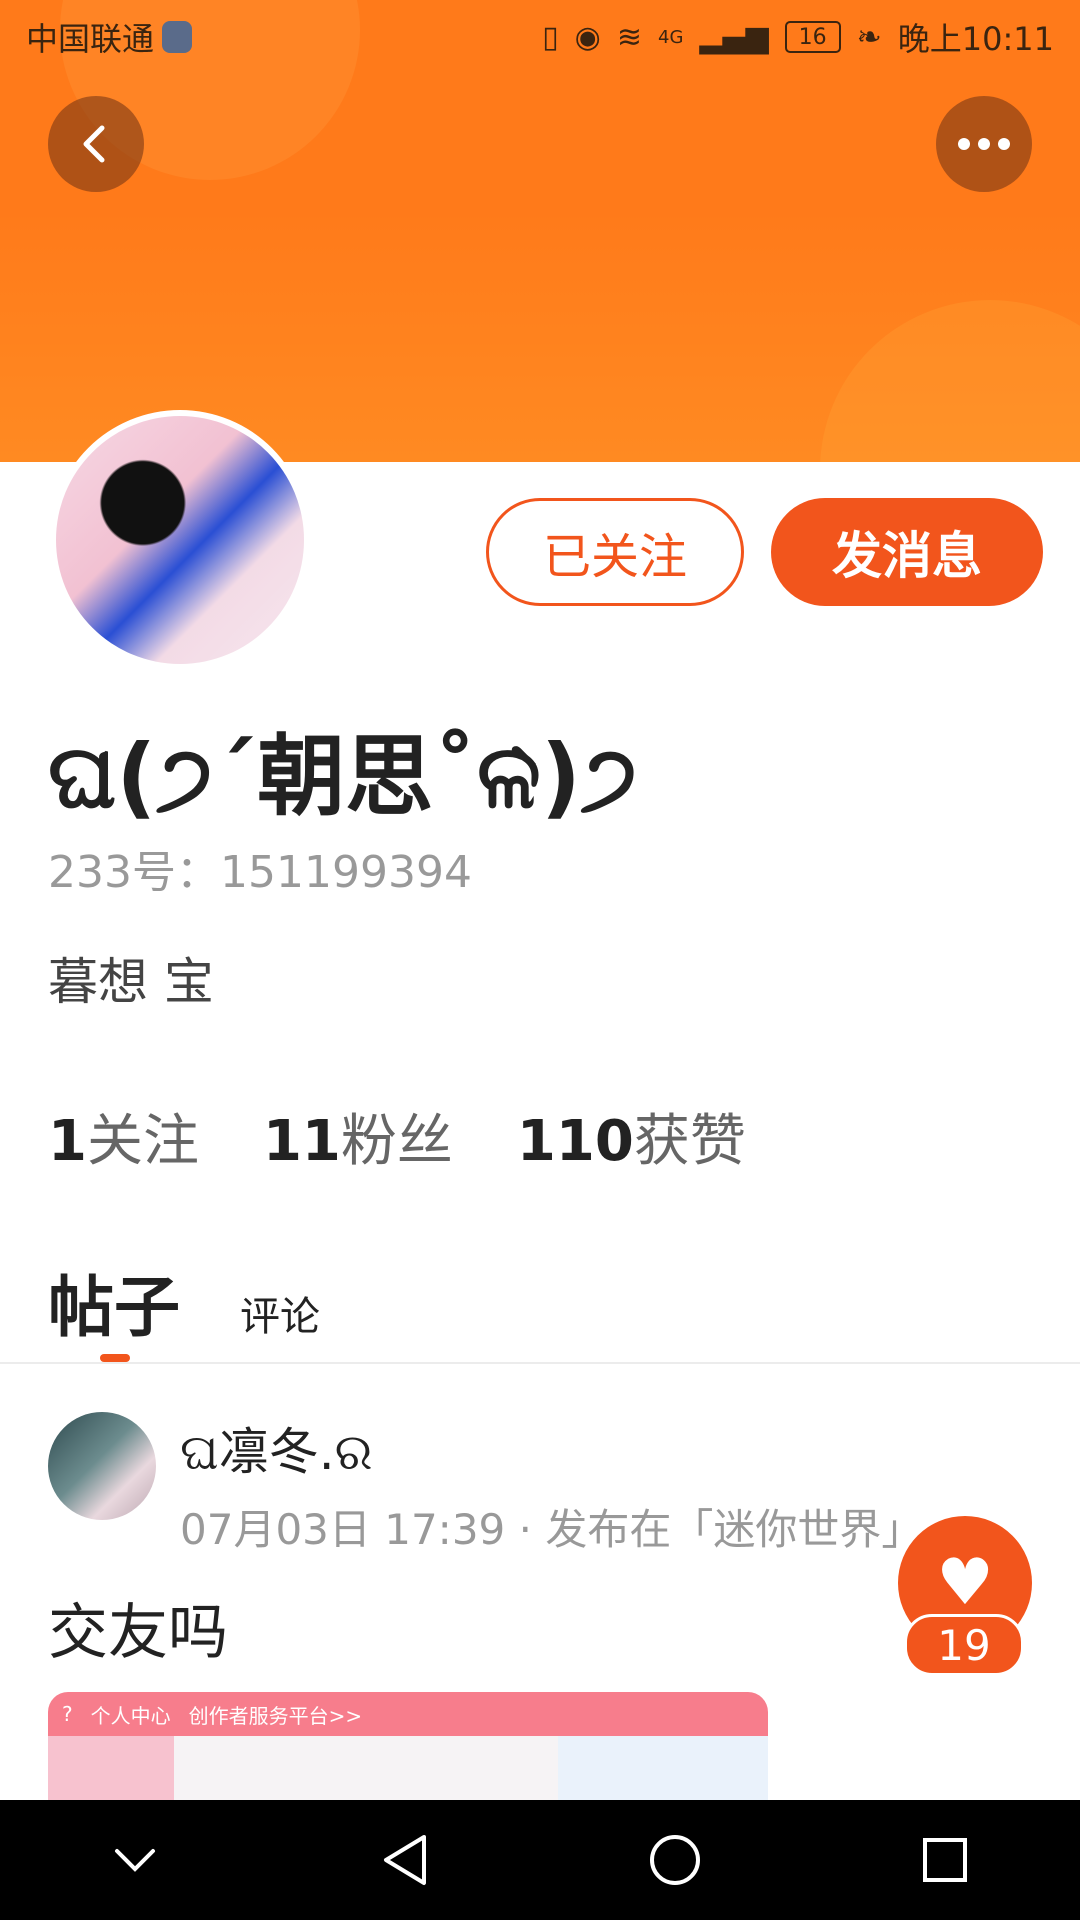  I want to click on heart-icon: ♥, so click(965, 1583).